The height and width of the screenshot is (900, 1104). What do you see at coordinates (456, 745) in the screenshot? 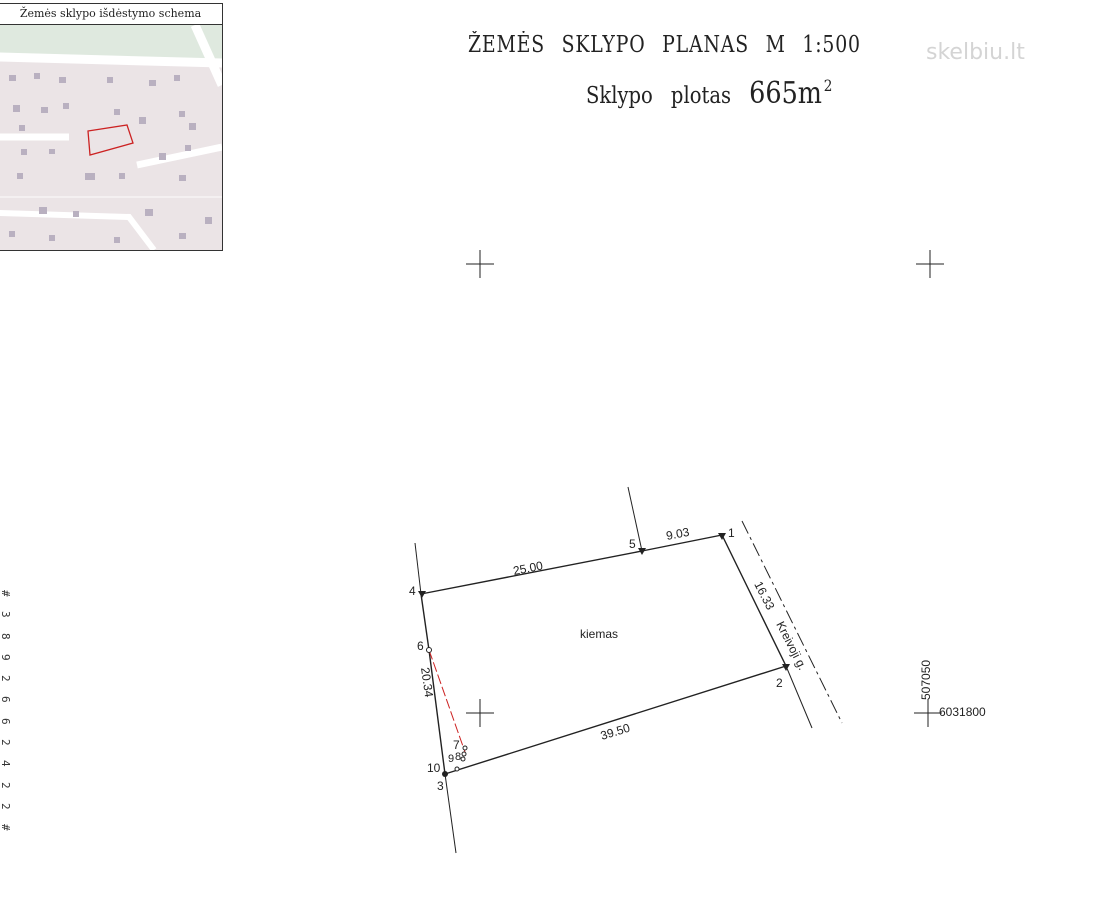
I see `point-label-7: 7` at bounding box center [456, 745].